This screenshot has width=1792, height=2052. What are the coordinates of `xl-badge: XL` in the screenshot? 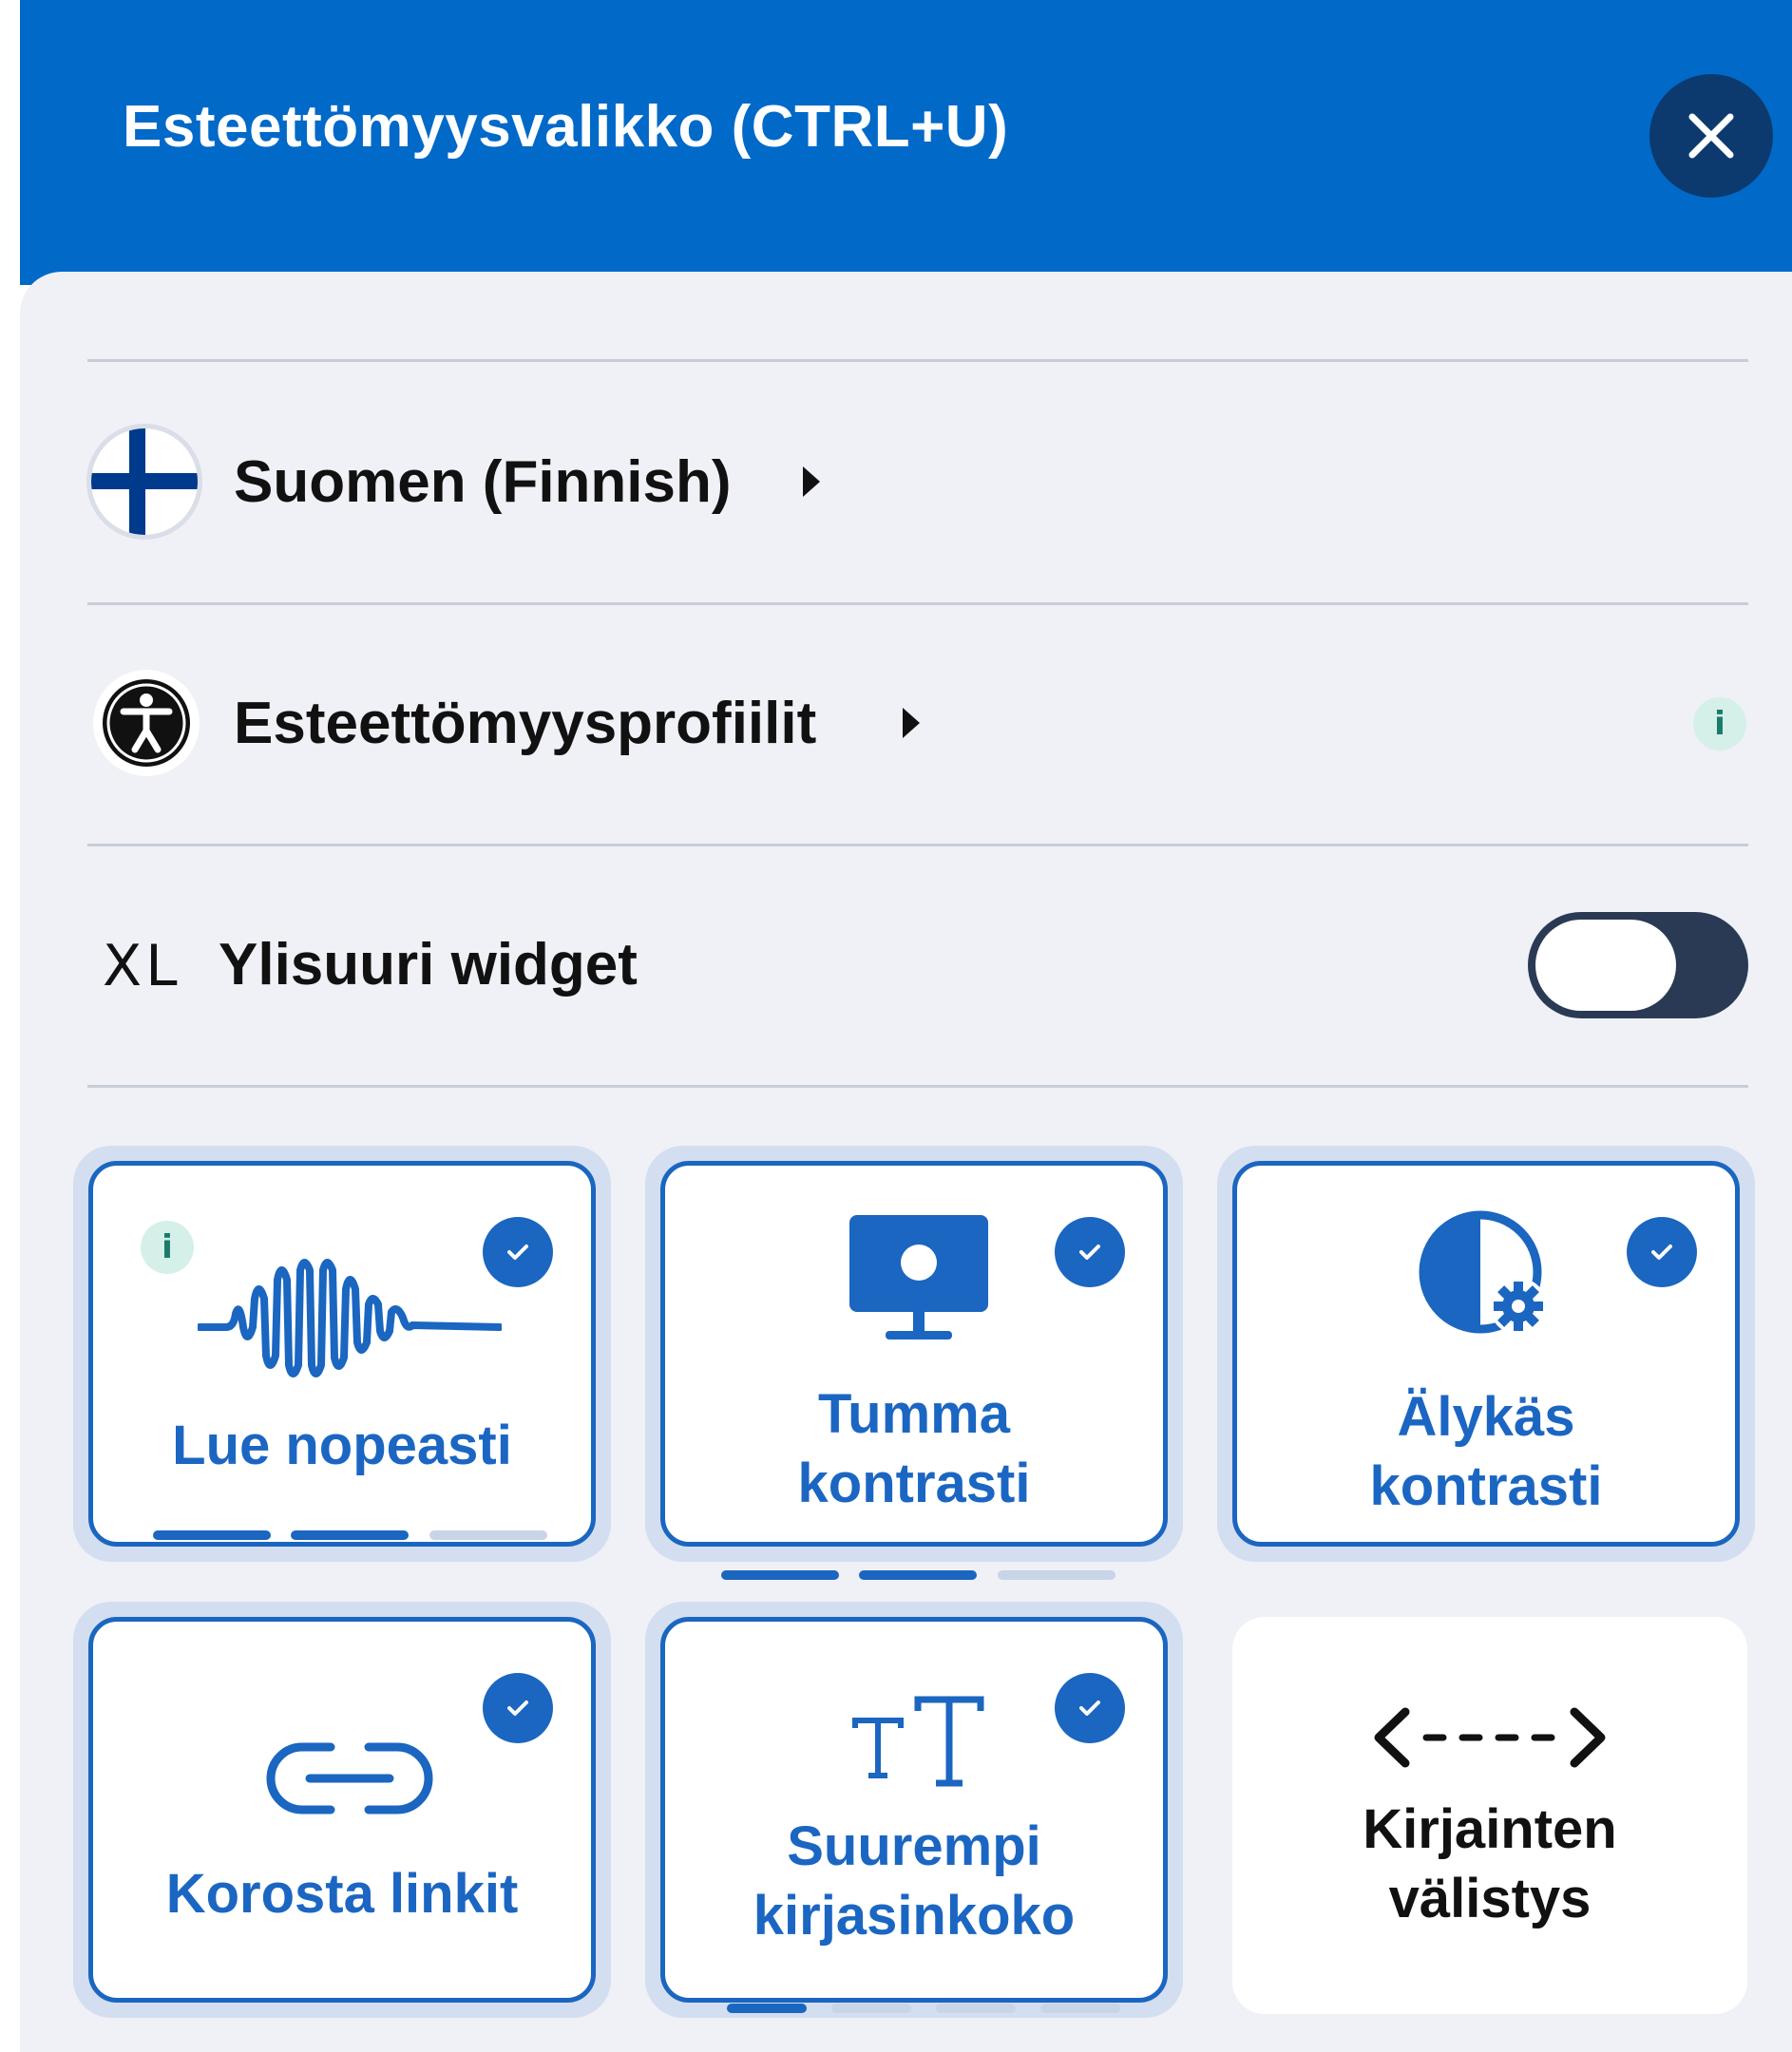 It's located at (142, 966).